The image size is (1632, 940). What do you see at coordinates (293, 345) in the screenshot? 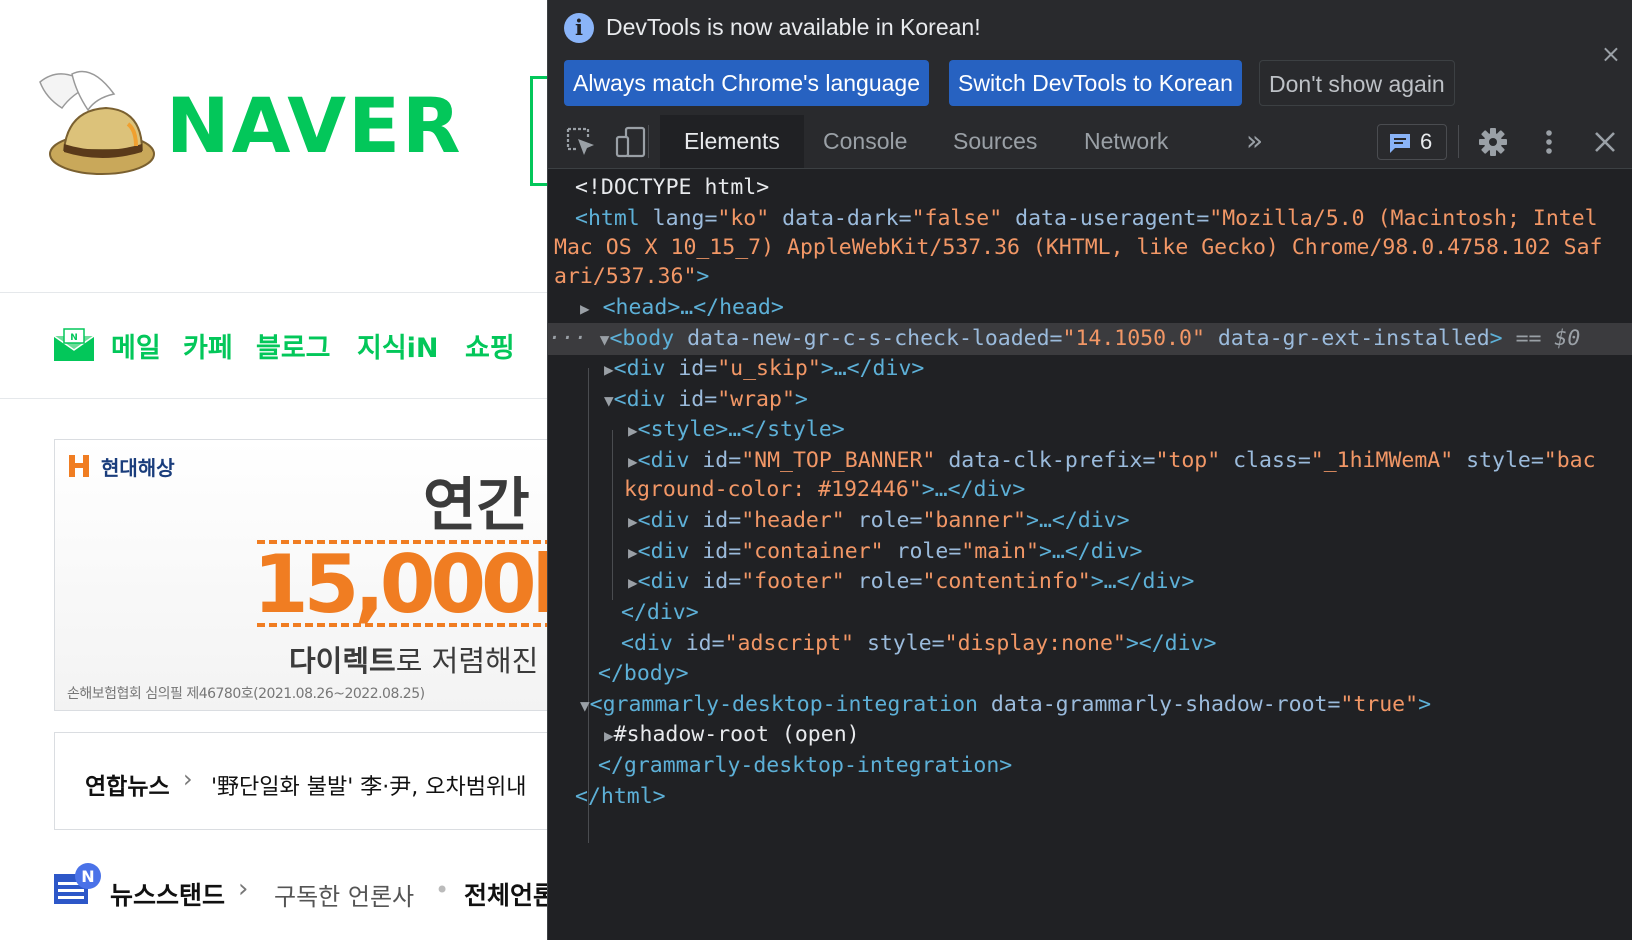
I see `nav-item-blog: 블로그` at bounding box center [293, 345].